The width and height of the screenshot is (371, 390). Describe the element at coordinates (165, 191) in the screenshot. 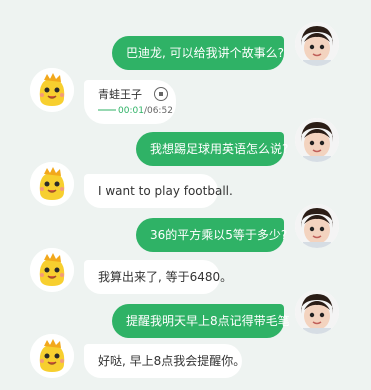

I see `message-text: I want to play football.` at that location.